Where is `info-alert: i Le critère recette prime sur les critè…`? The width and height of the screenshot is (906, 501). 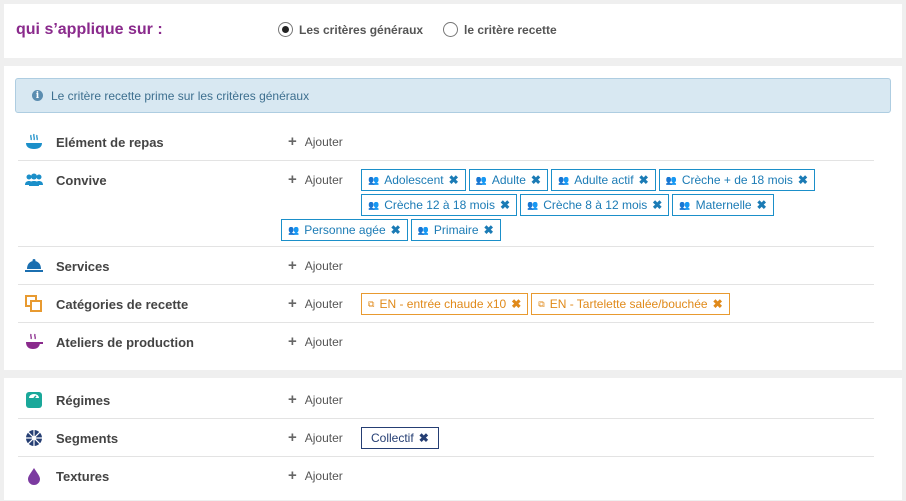 info-alert: i Le critère recette prime sur les critè… is located at coordinates (453, 95).